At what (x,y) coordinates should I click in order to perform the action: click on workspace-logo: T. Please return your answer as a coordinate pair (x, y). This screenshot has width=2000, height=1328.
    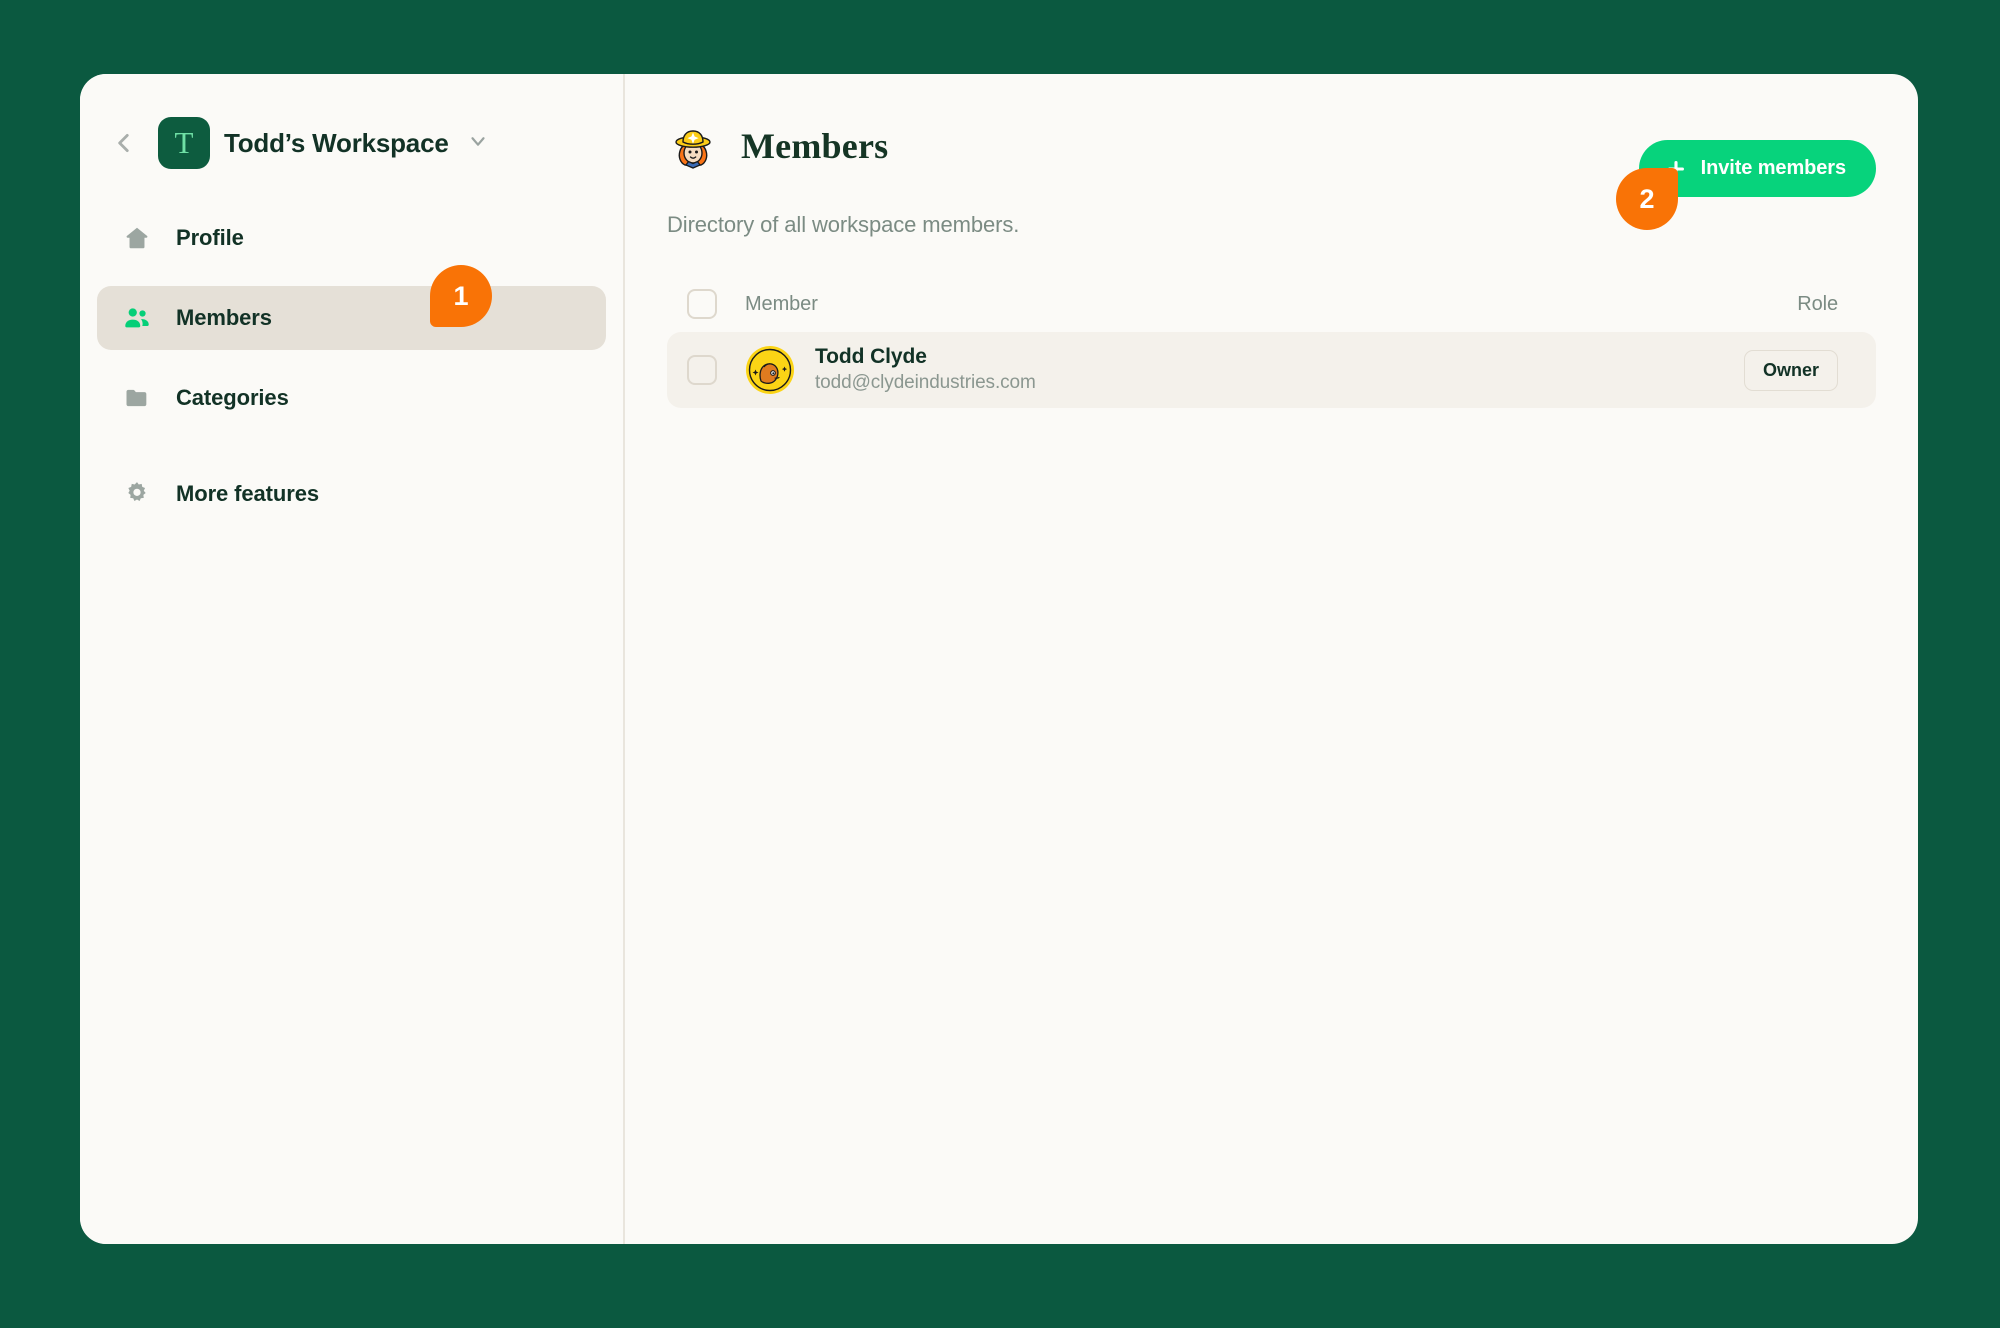
    Looking at the image, I should click on (184, 143).